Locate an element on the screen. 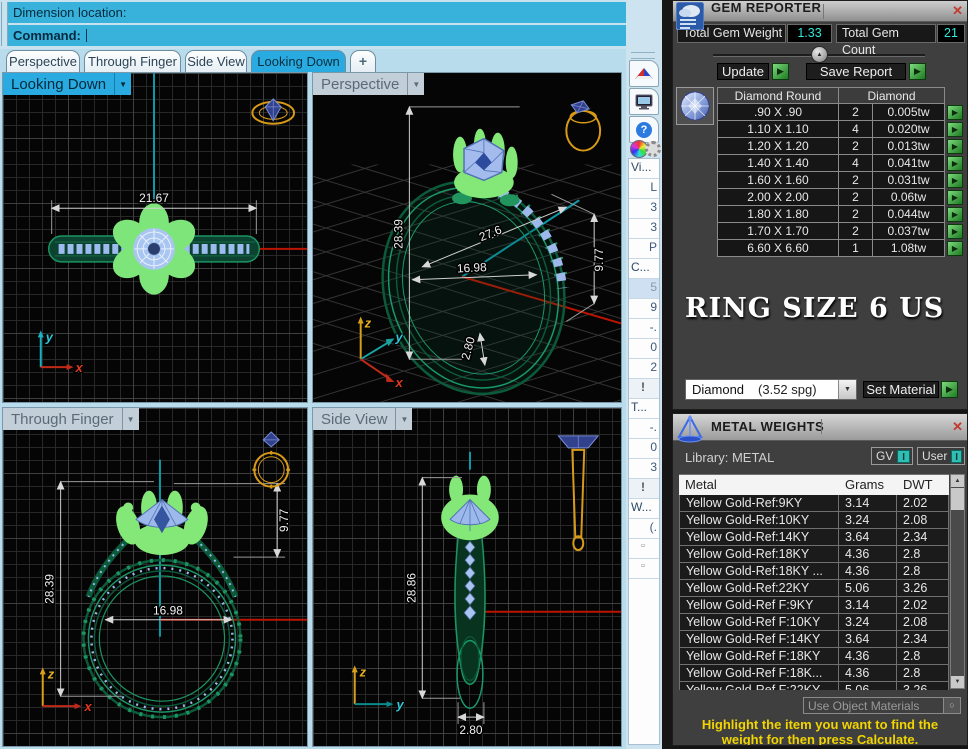 The height and width of the screenshot is (749, 968). metal-table-row: Yellow Gold-Ref F:22KY 5.06 3.26 is located at coordinates (814, 686).